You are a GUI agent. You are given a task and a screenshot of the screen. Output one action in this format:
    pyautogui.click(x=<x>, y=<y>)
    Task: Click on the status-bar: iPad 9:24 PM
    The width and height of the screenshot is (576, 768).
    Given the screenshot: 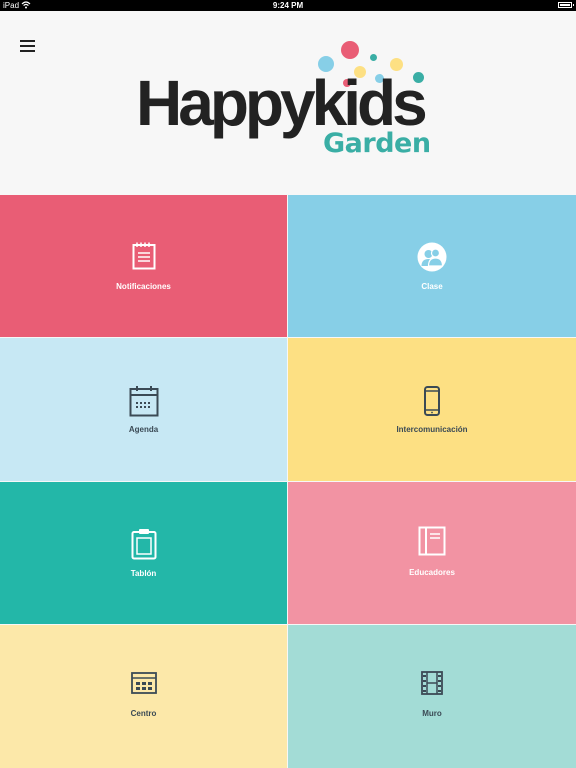 What is the action you would take?
    pyautogui.click(x=288, y=5)
    